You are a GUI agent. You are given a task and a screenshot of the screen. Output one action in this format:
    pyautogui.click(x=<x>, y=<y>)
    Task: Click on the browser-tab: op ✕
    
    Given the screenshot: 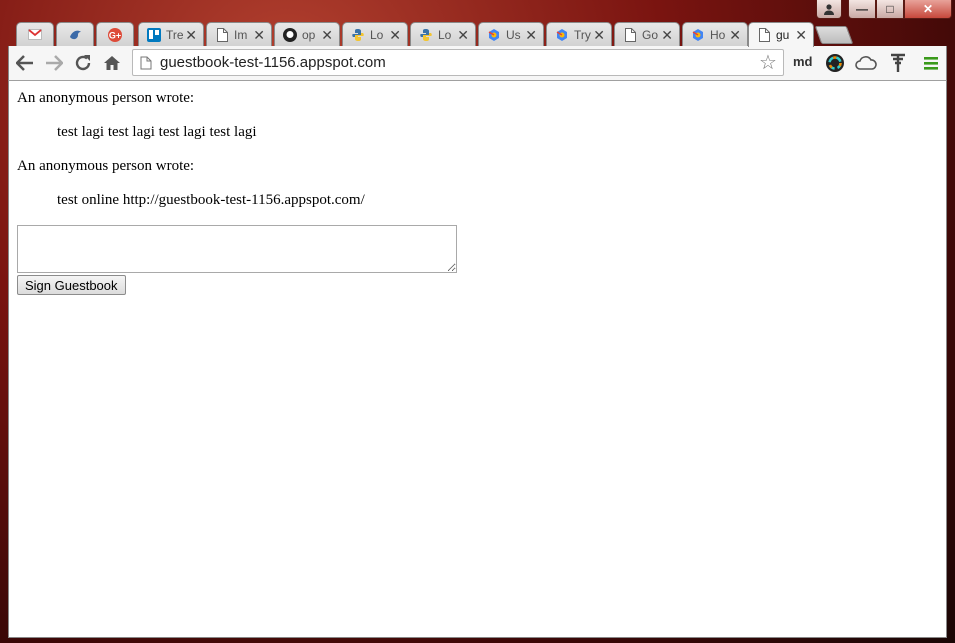 What is the action you would take?
    pyautogui.click(x=307, y=34)
    